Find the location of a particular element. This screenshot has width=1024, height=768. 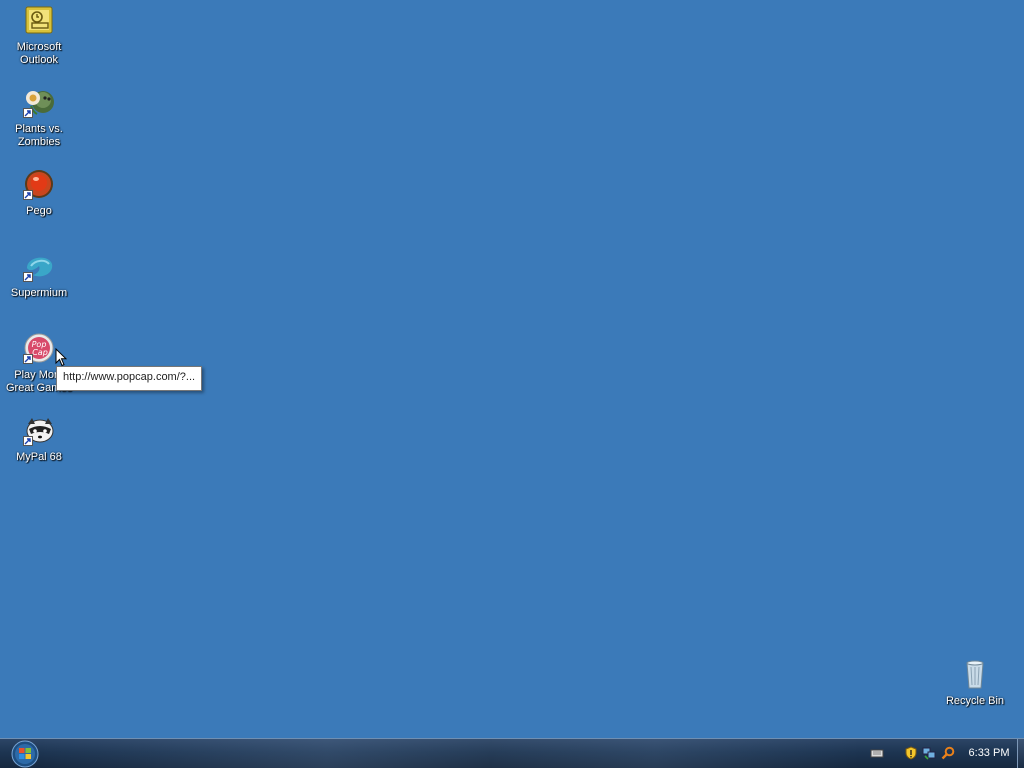

taskbar-sheen is located at coordinates (450, 753).